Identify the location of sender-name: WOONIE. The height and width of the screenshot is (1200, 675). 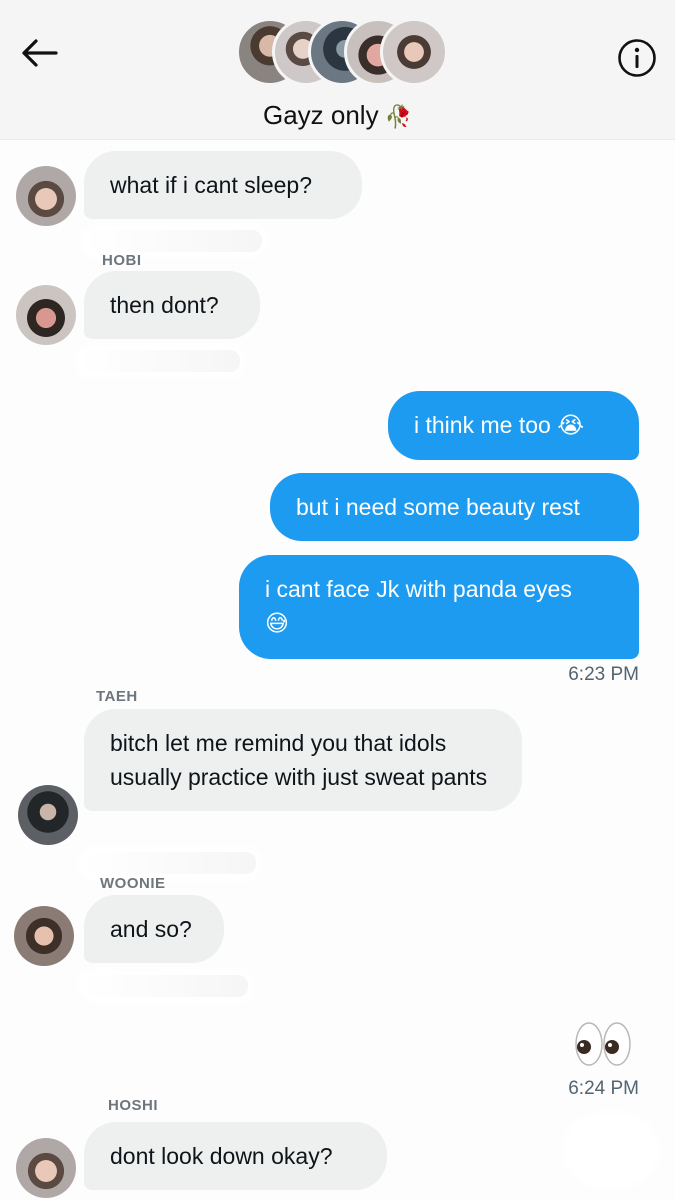
(133, 883).